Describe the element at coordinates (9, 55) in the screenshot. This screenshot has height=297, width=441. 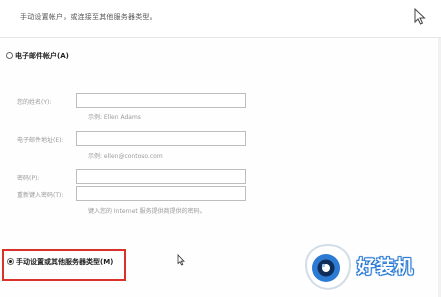
I see `email-account-radio` at that location.